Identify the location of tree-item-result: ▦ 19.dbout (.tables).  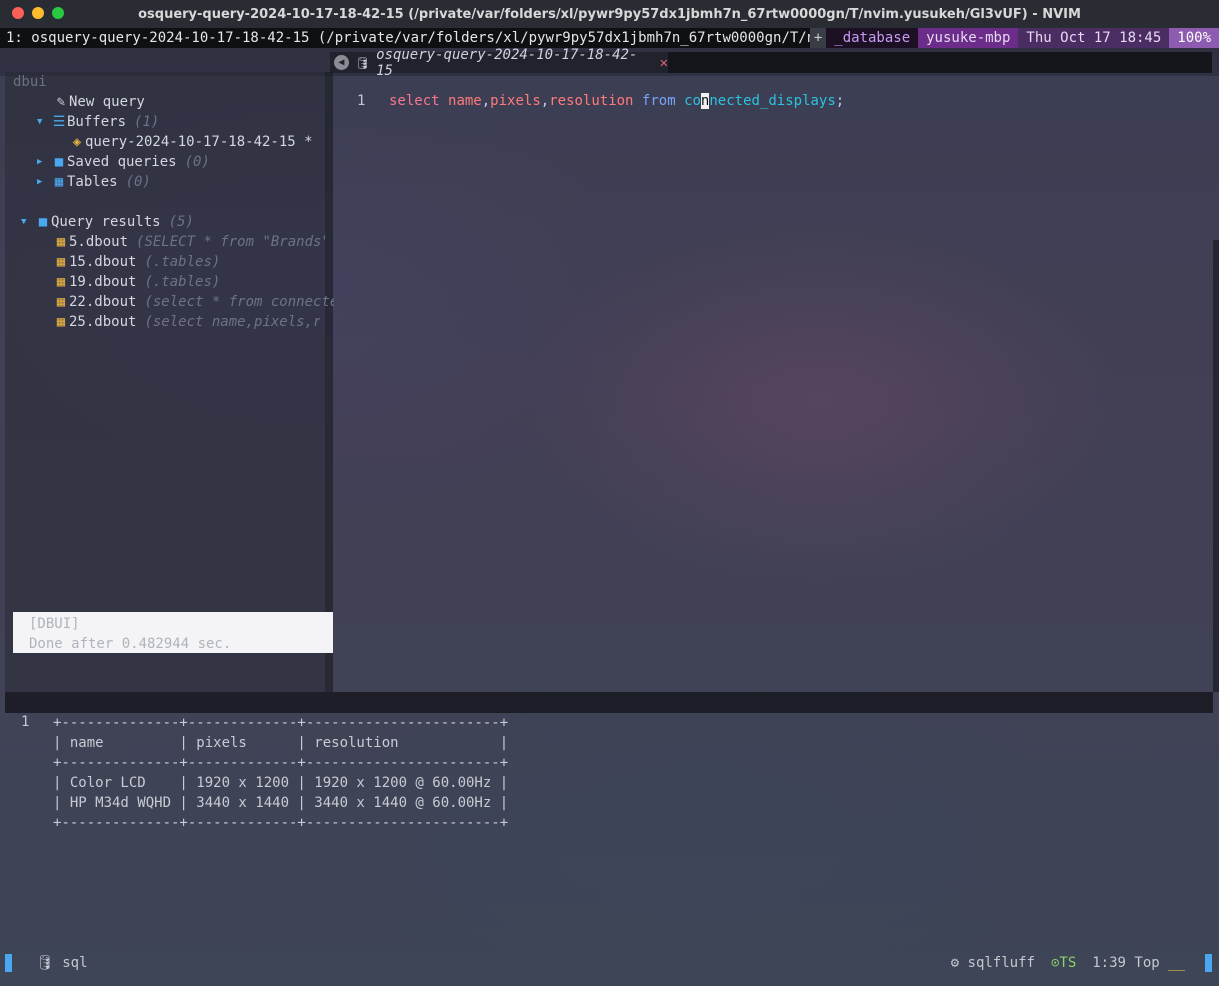
(137, 282).